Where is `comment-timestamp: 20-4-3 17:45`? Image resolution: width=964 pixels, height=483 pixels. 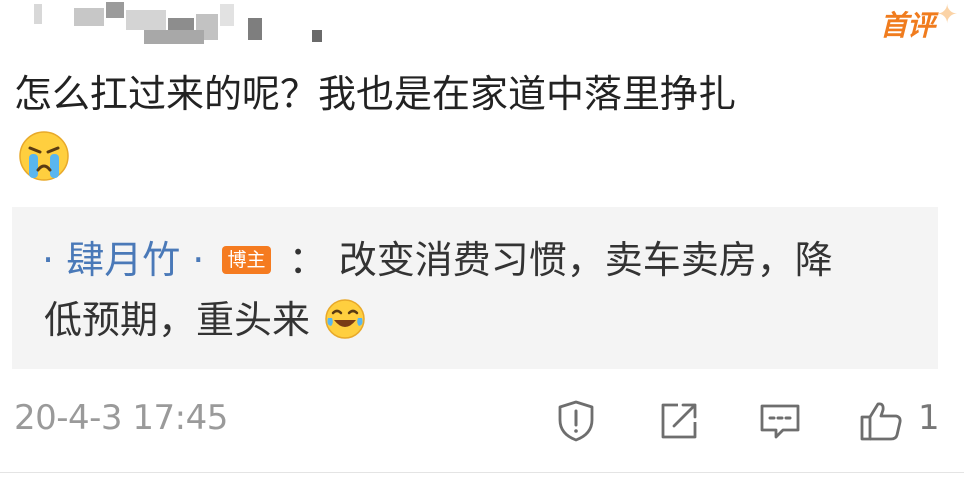 comment-timestamp: 20-4-3 17:45 is located at coordinates (121, 418).